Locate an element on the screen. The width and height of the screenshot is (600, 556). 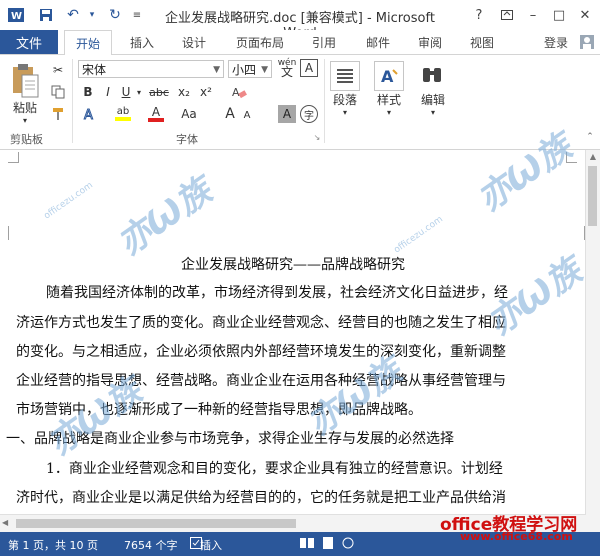
print-layout-icon is located at coordinates (328, 544).